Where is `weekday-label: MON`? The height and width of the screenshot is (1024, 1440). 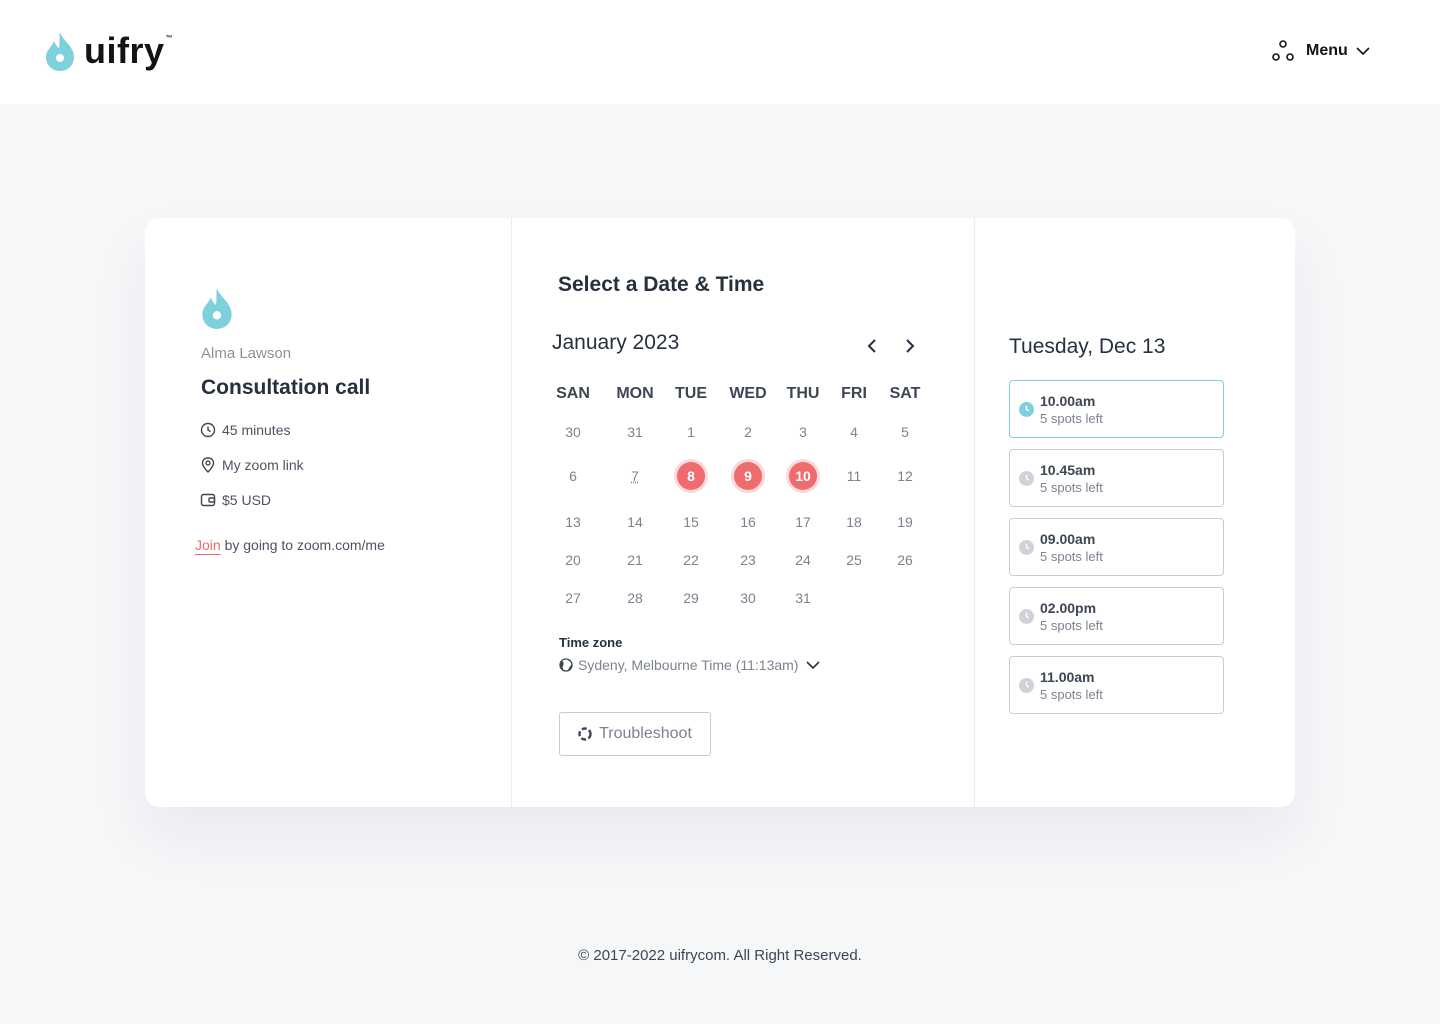
weekday-label: MON is located at coordinates (635, 393).